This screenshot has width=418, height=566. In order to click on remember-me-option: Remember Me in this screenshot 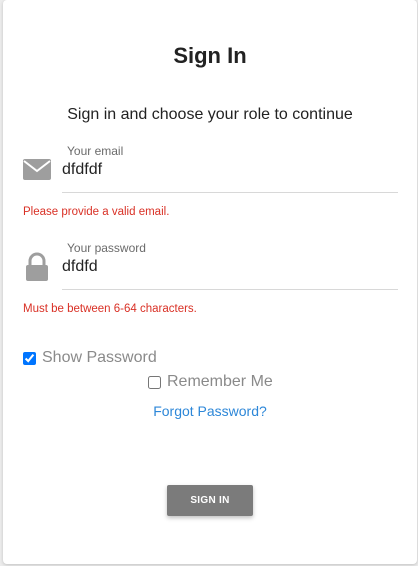, I will do `click(210, 382)`.